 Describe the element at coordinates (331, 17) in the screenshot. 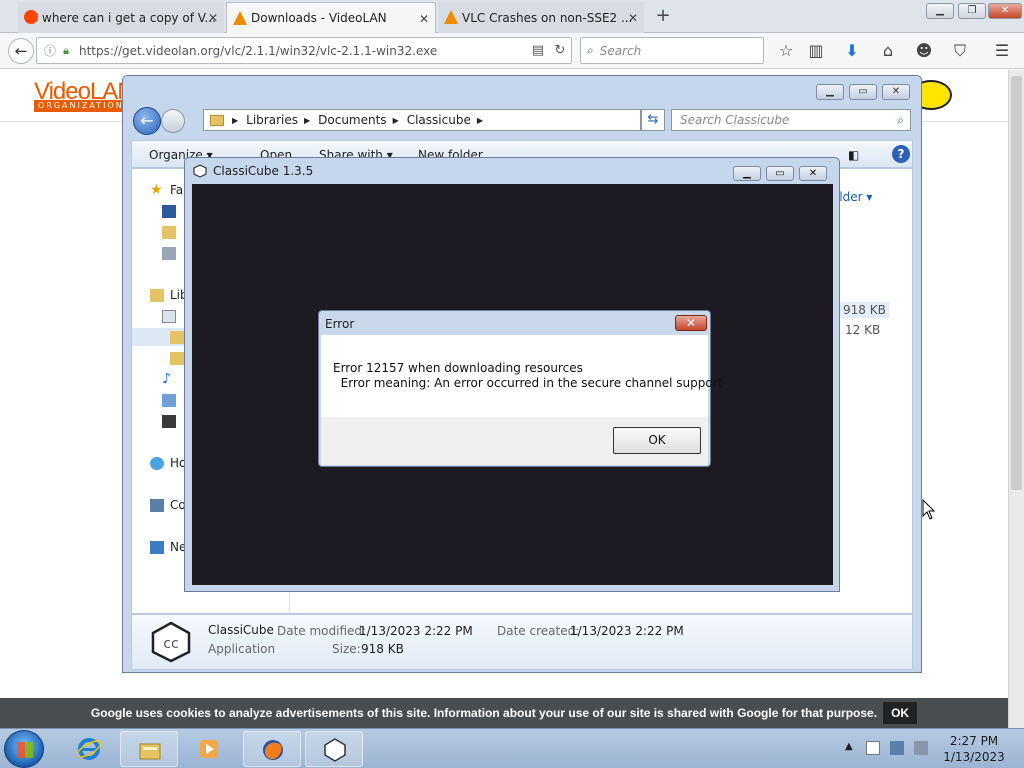

I see `tab-downloads-videolan: Downloads - VideoLAN ✕` at that location.